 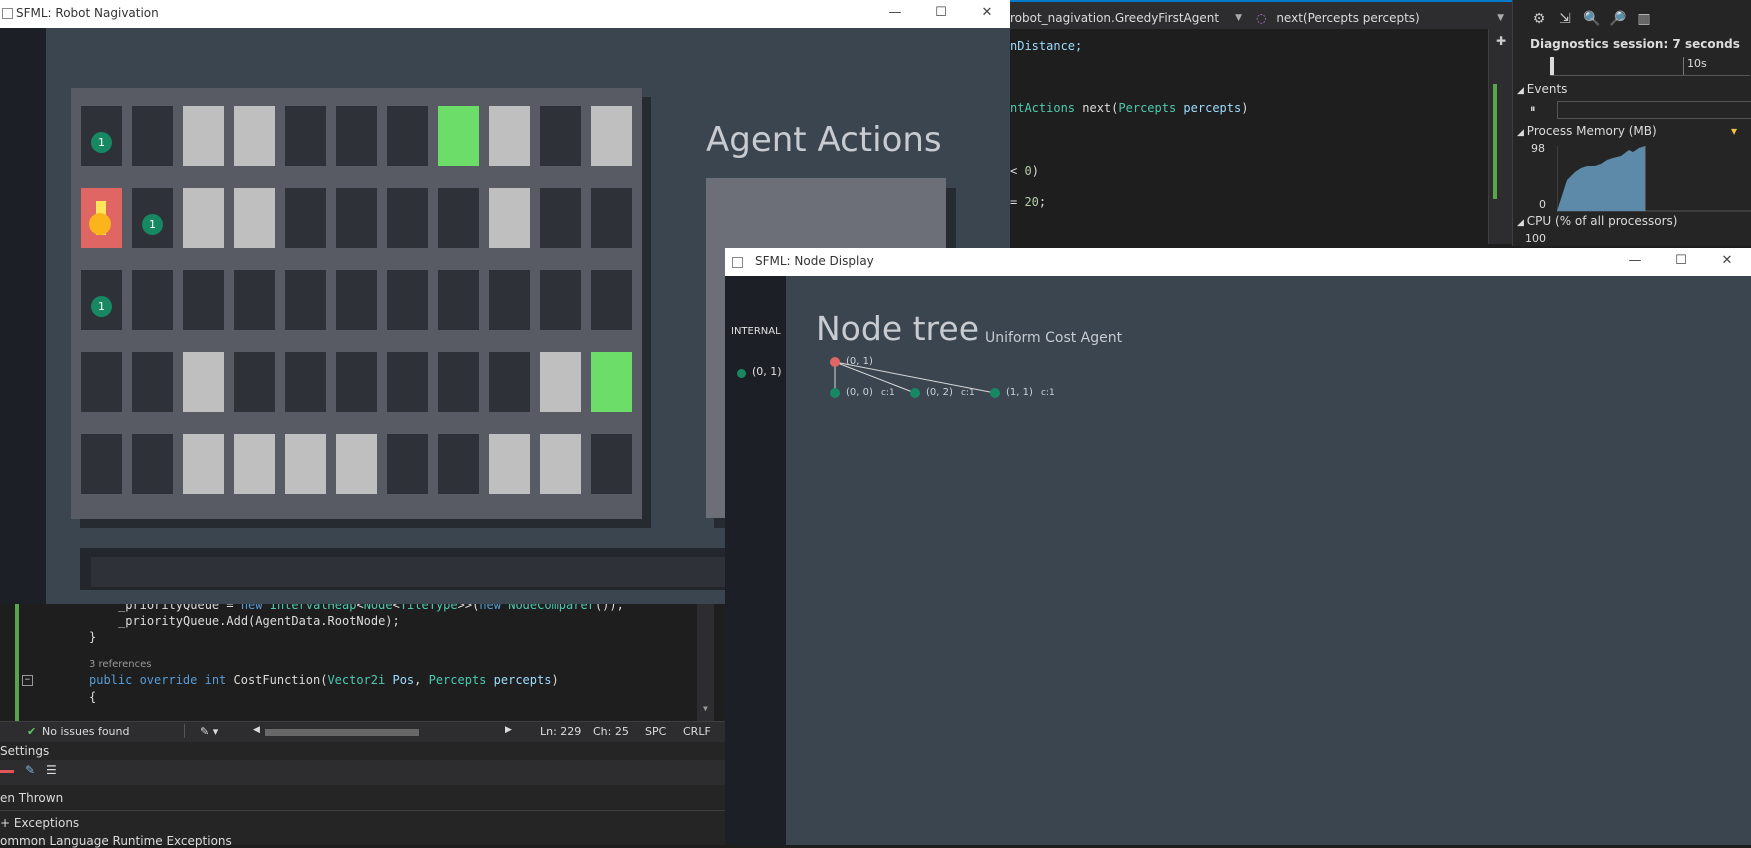 I want to click on line-indicator: Ln: 229, so click(x=560, y=731).